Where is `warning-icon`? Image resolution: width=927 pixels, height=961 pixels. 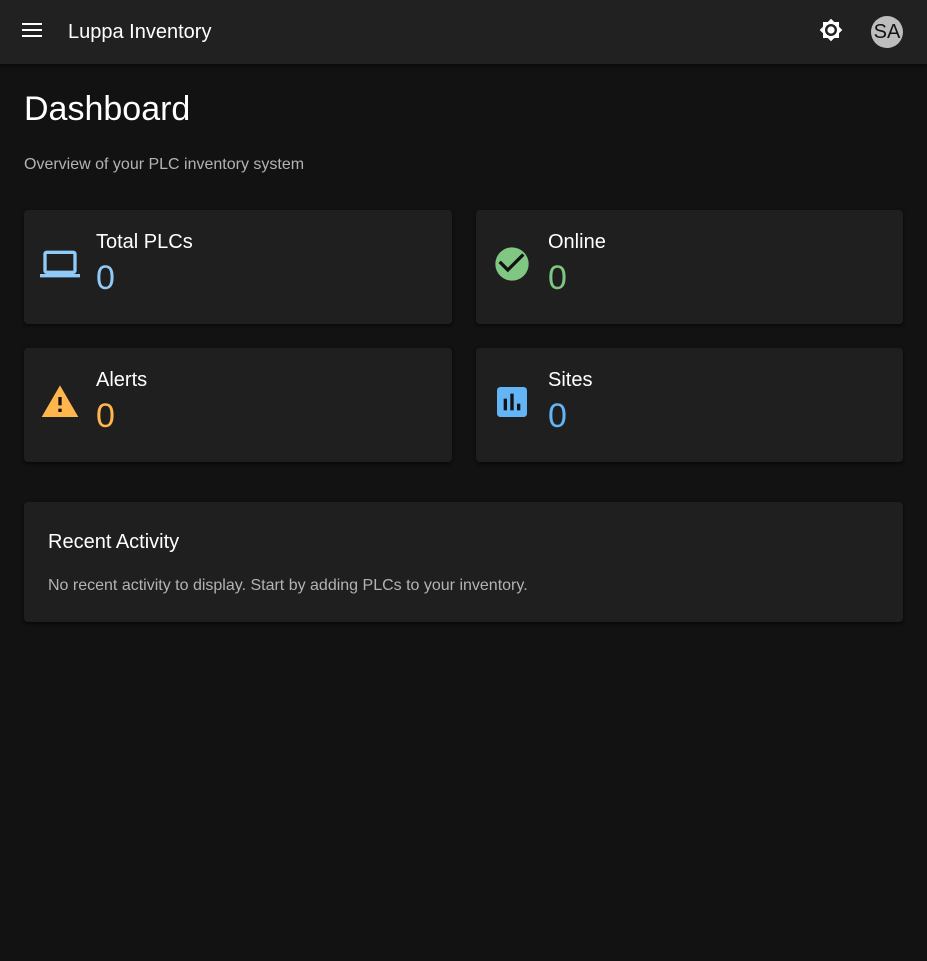
warning-icon is located at coordinates (60, 402).